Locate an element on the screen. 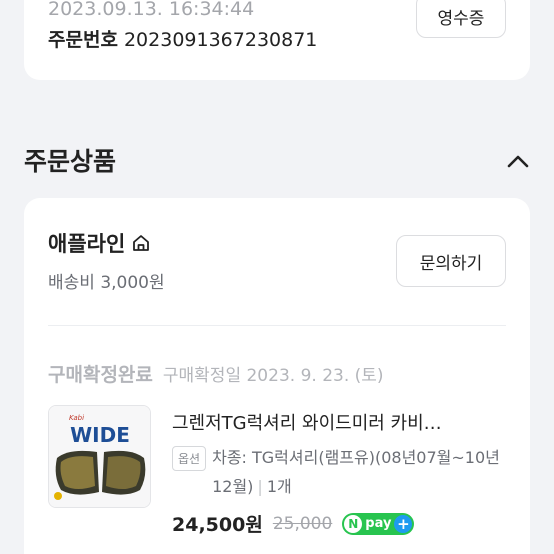 The height and width of the screenshot is (554, 554). shipping-fee: 배송비 3,000원 is located at coordinates (106, 283).